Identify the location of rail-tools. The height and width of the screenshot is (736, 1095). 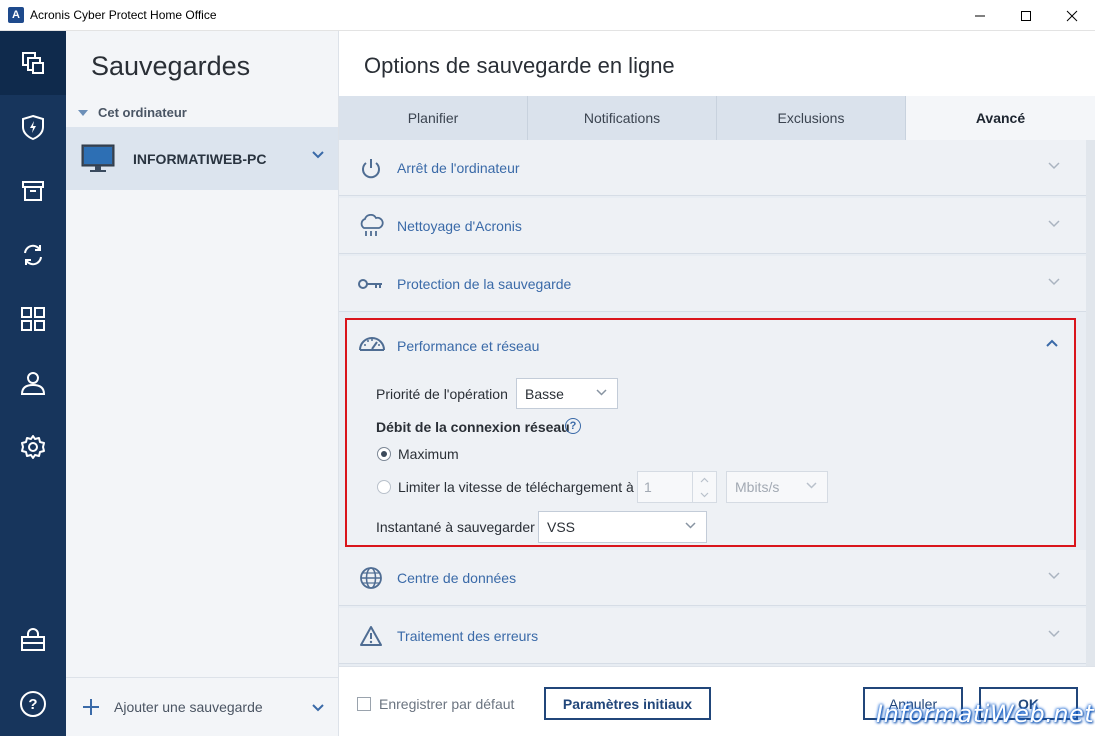
(33, 319).